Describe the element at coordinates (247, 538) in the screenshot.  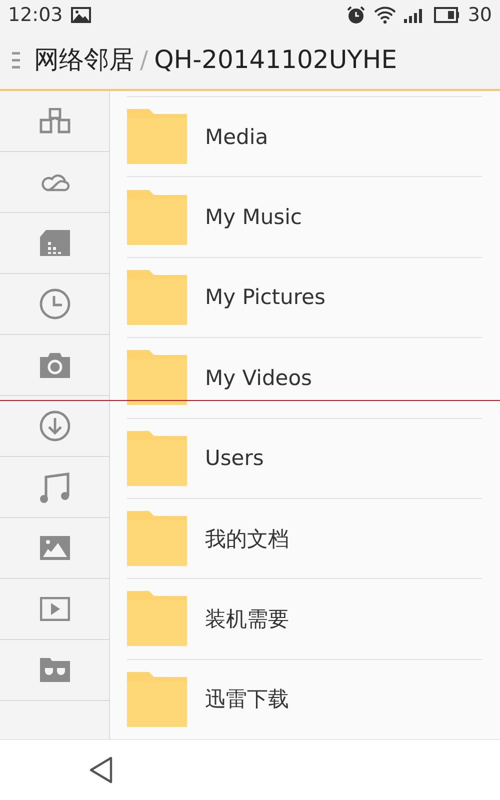
I see `folder-name: 我的文档` at that location.